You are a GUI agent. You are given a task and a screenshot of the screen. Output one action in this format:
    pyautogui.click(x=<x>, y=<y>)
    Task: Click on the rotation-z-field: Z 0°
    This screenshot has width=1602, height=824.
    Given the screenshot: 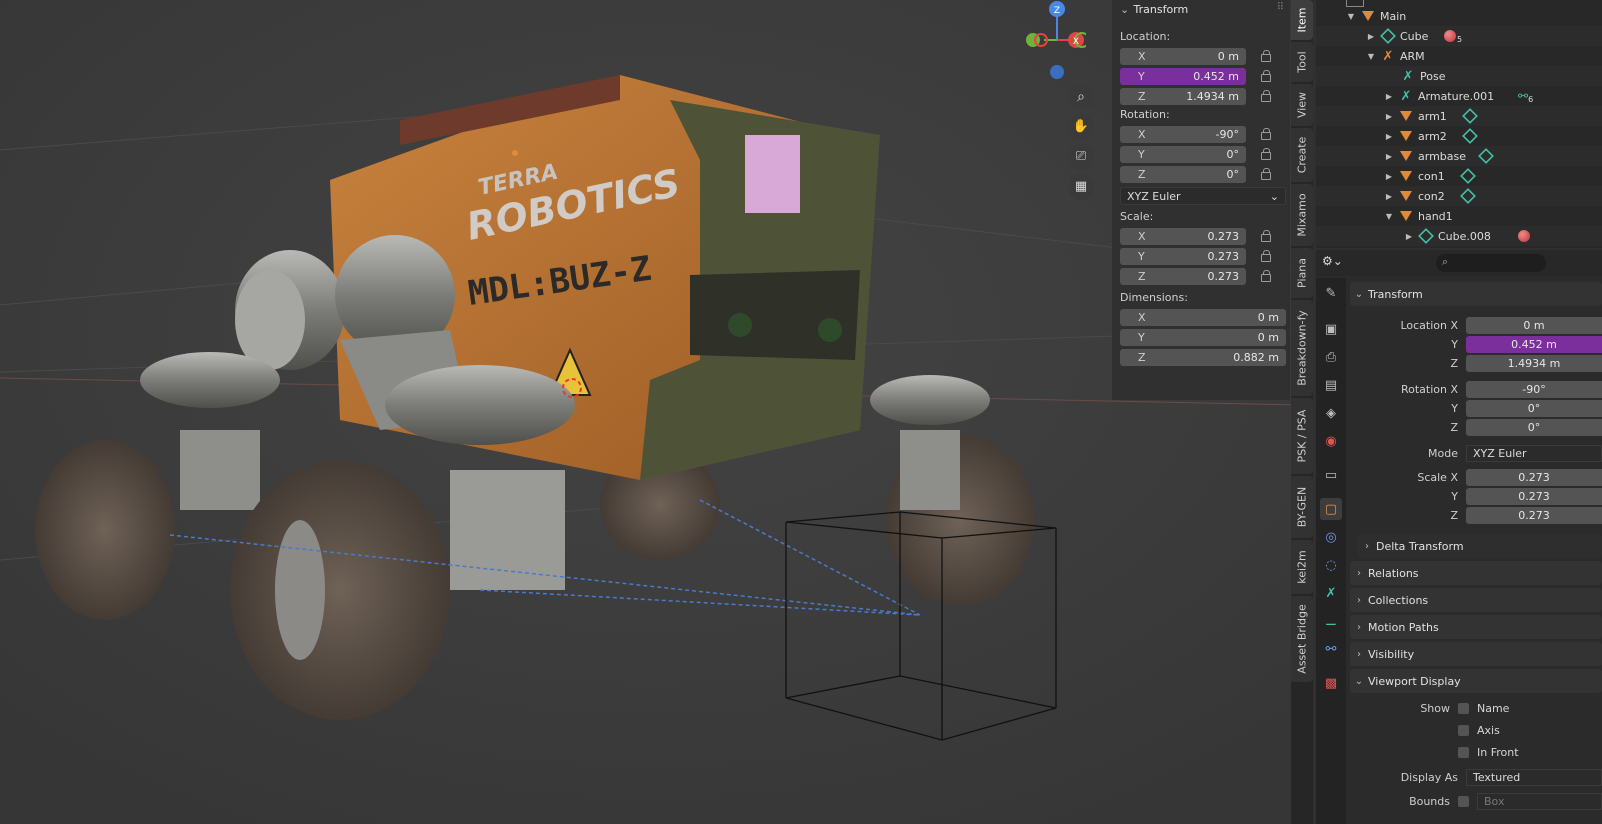 What is the action you would take?
    pyautogui.click(x=1183, y=174)
    